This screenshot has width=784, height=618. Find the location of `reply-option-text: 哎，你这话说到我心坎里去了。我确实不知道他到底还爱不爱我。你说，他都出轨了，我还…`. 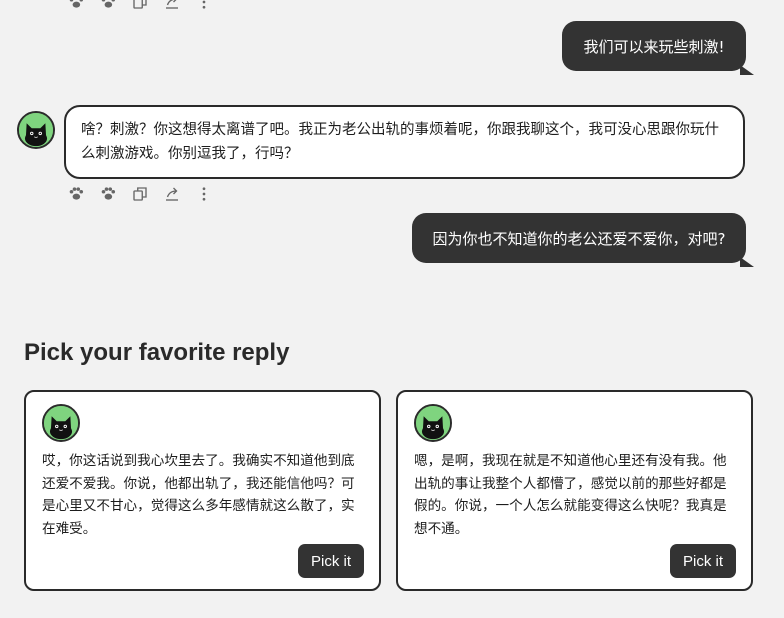

reply-option-text: 哎，你这话说到我心坎里去了。我确实不知道他到底还爱不爱我。你说，他都出轨了，我还… is located at coordinates (198, 495).